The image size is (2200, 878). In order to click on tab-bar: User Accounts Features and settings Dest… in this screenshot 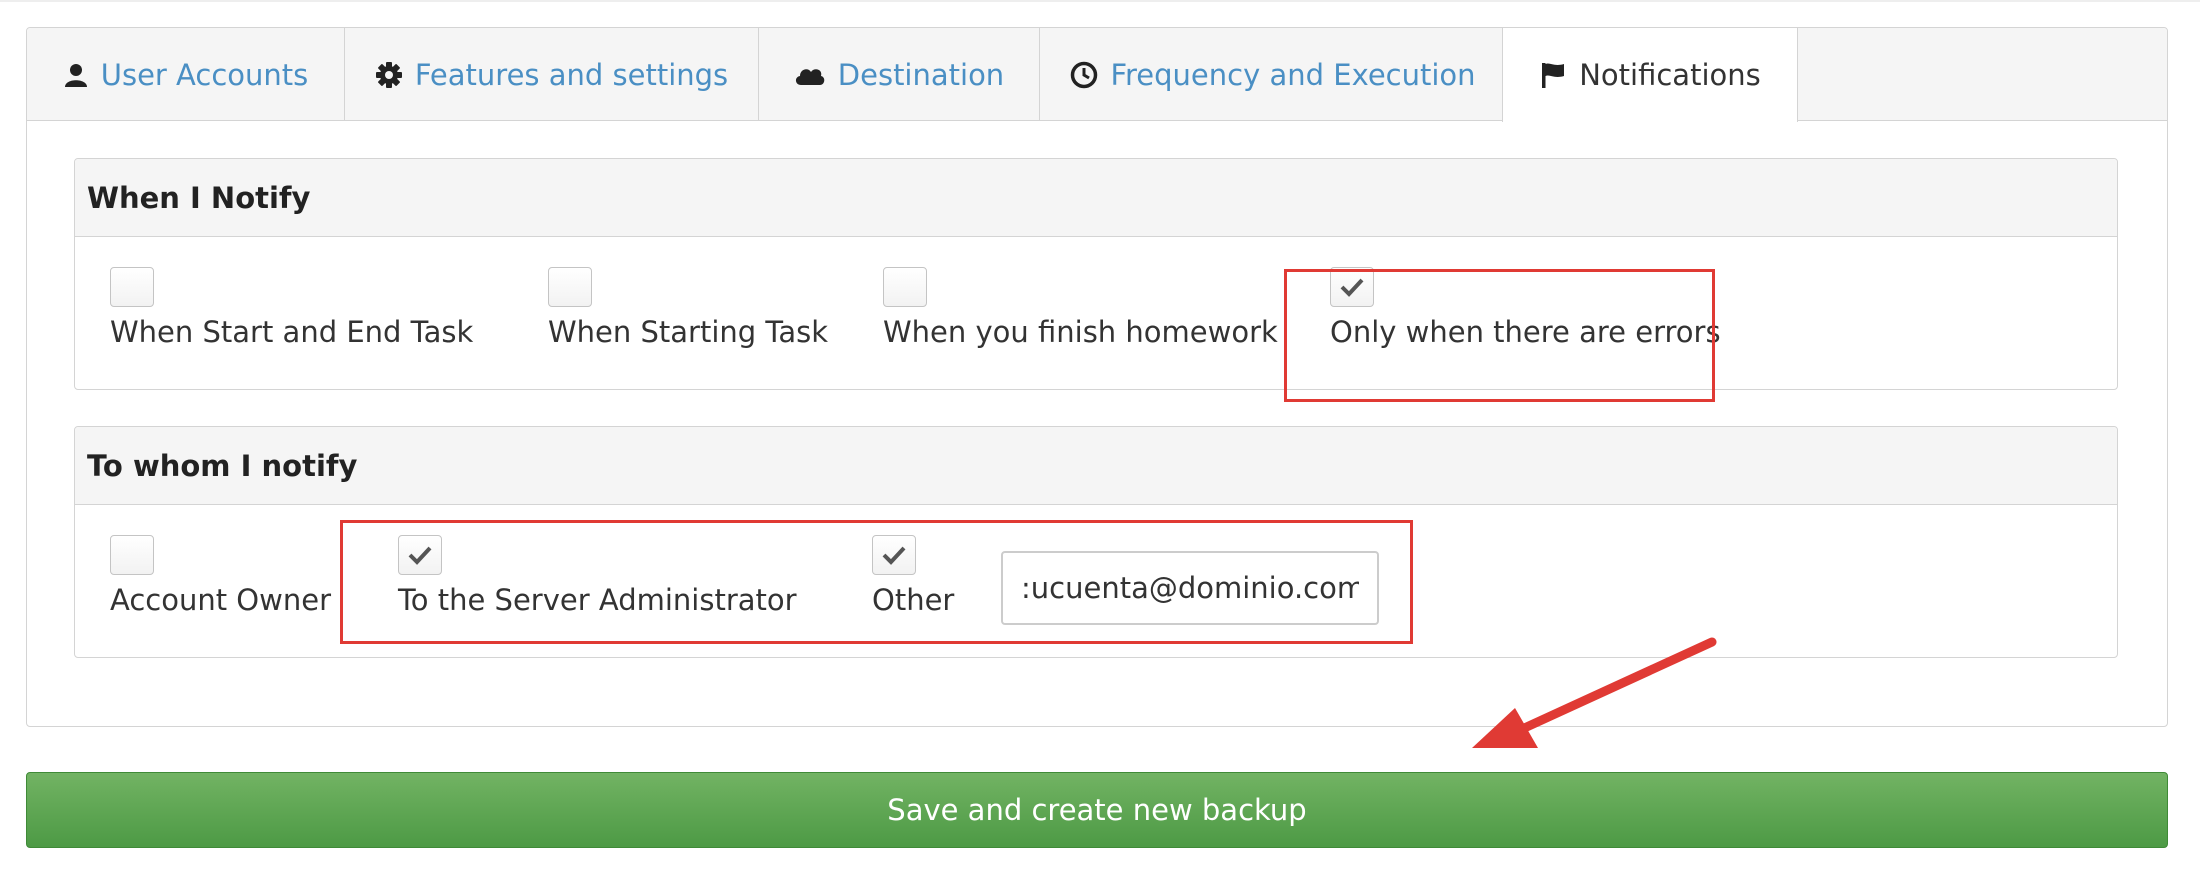, I will do `click(1097, 75)`.